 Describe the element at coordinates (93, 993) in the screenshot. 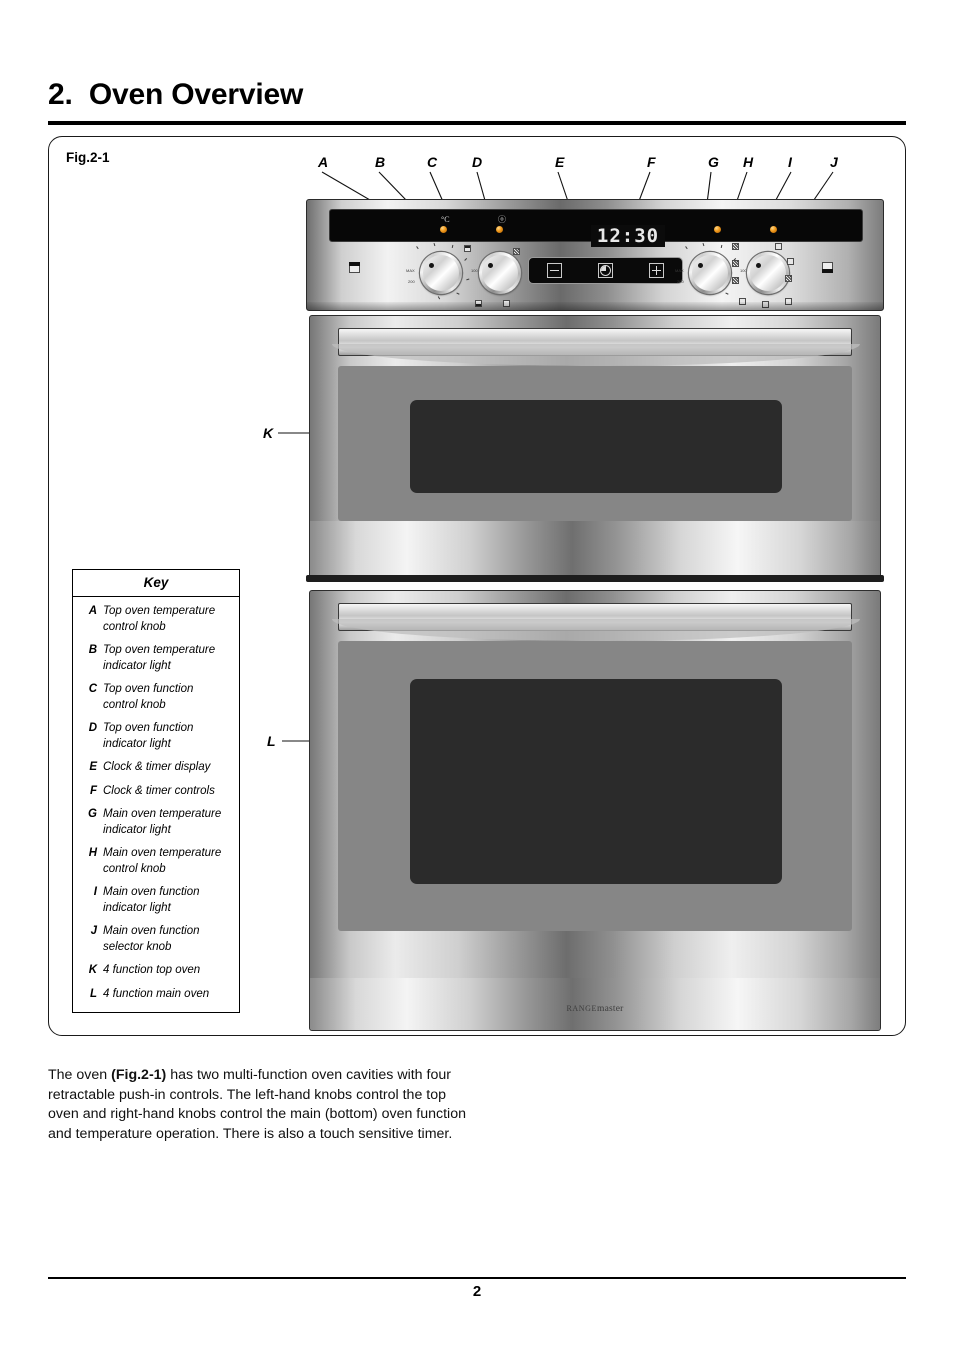

I see `key-letter: L` at that location.